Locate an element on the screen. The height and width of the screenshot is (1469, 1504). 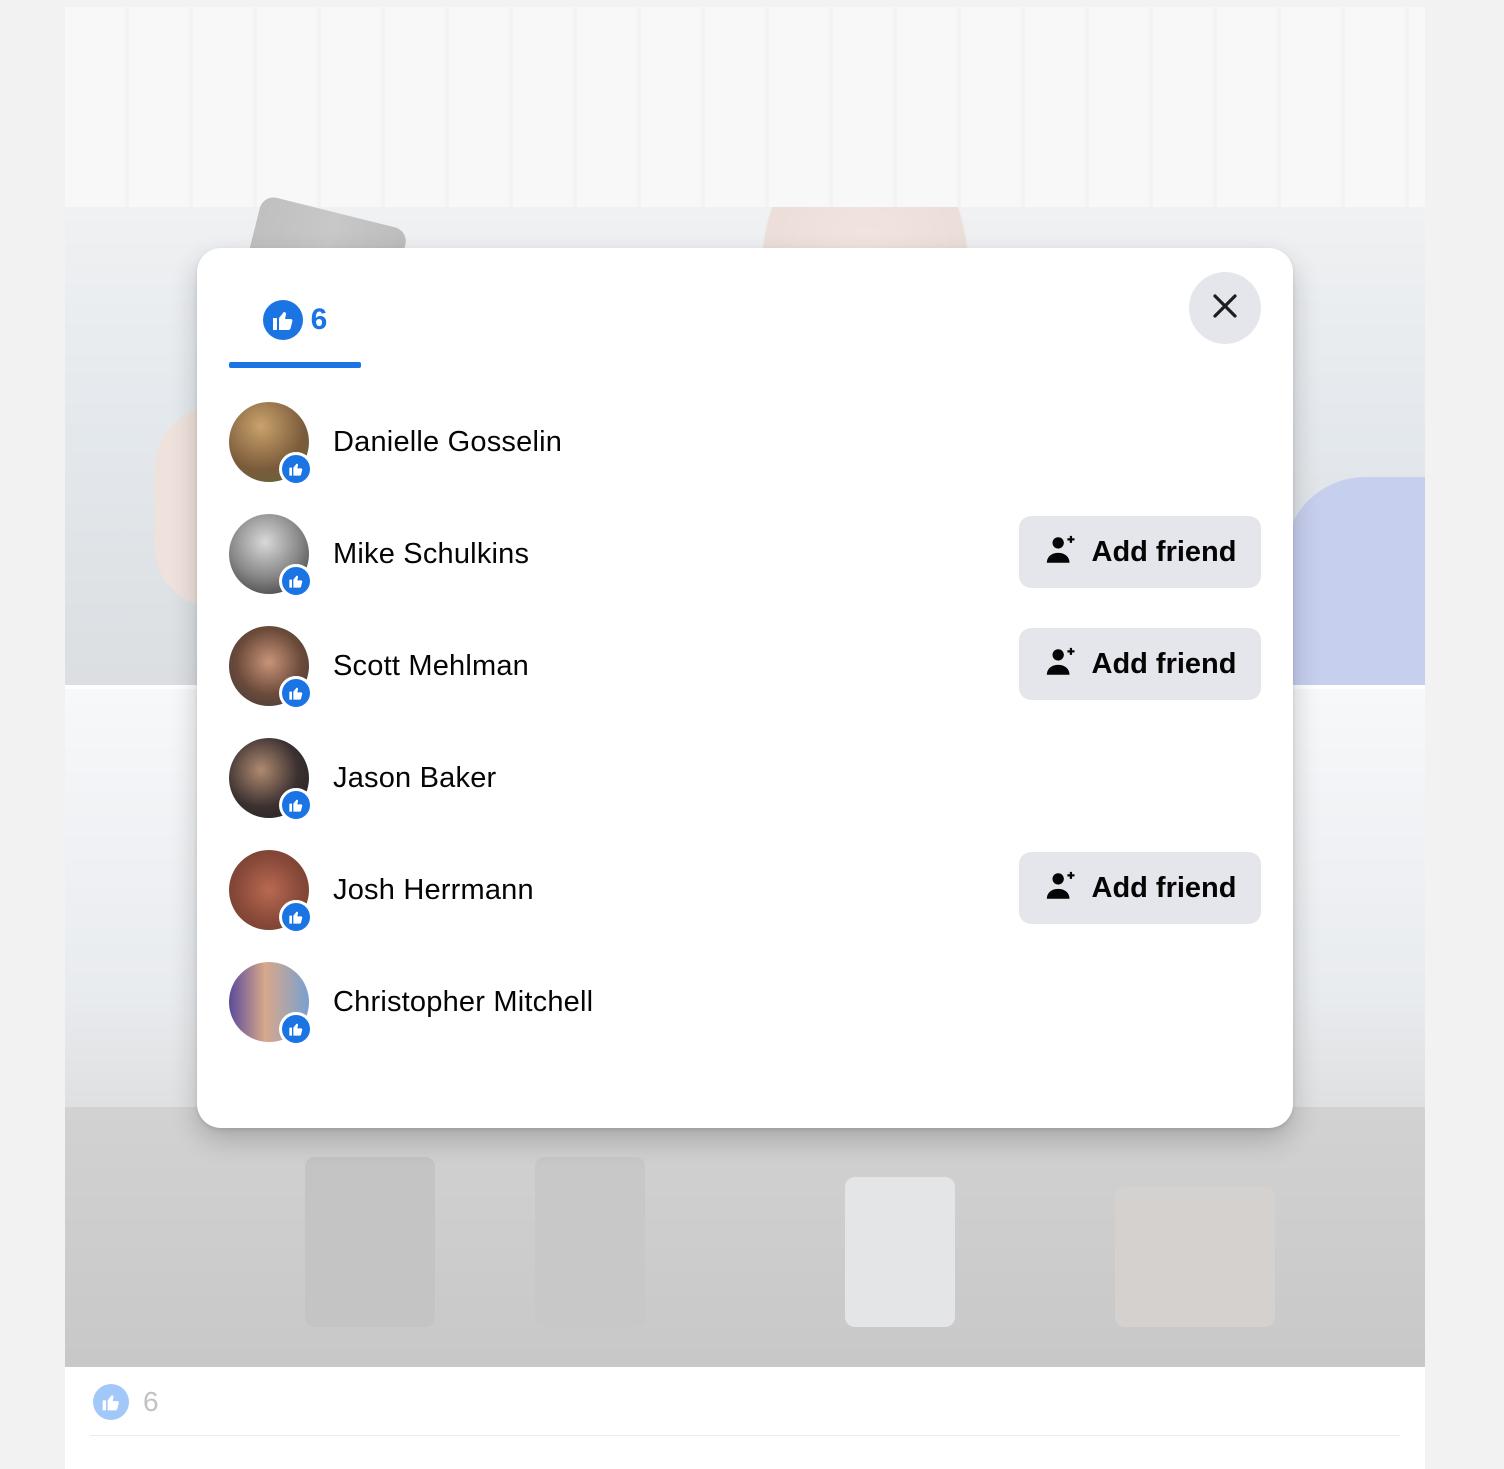
list-item: Jason Baker is located at coordinates (745, 778).